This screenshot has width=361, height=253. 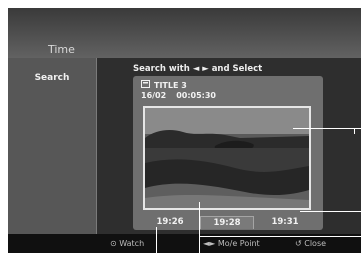 I want to click on callout-line-bar, so click(x=280, y=236).